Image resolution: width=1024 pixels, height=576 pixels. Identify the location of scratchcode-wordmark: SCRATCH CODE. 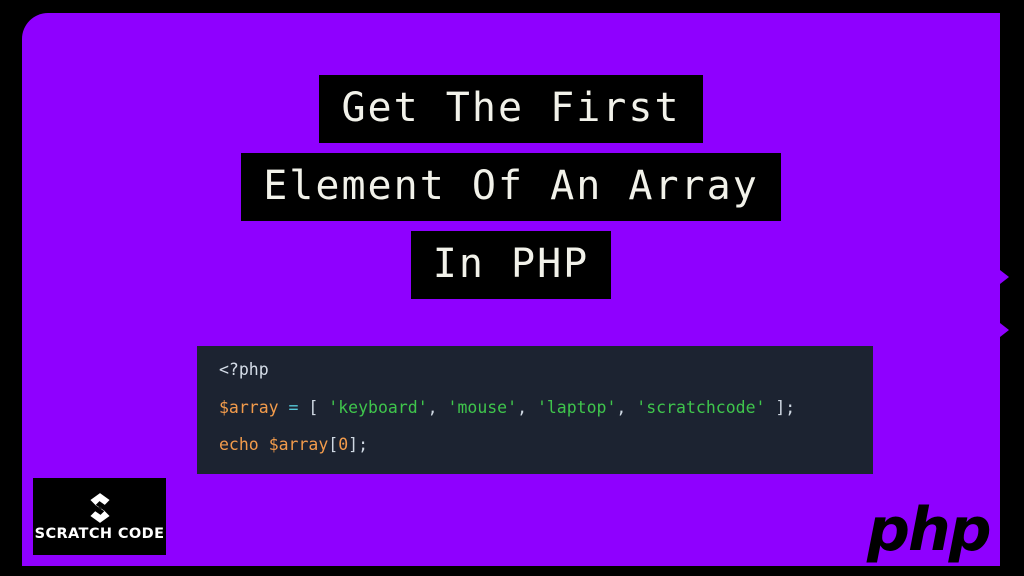
(99, 534).